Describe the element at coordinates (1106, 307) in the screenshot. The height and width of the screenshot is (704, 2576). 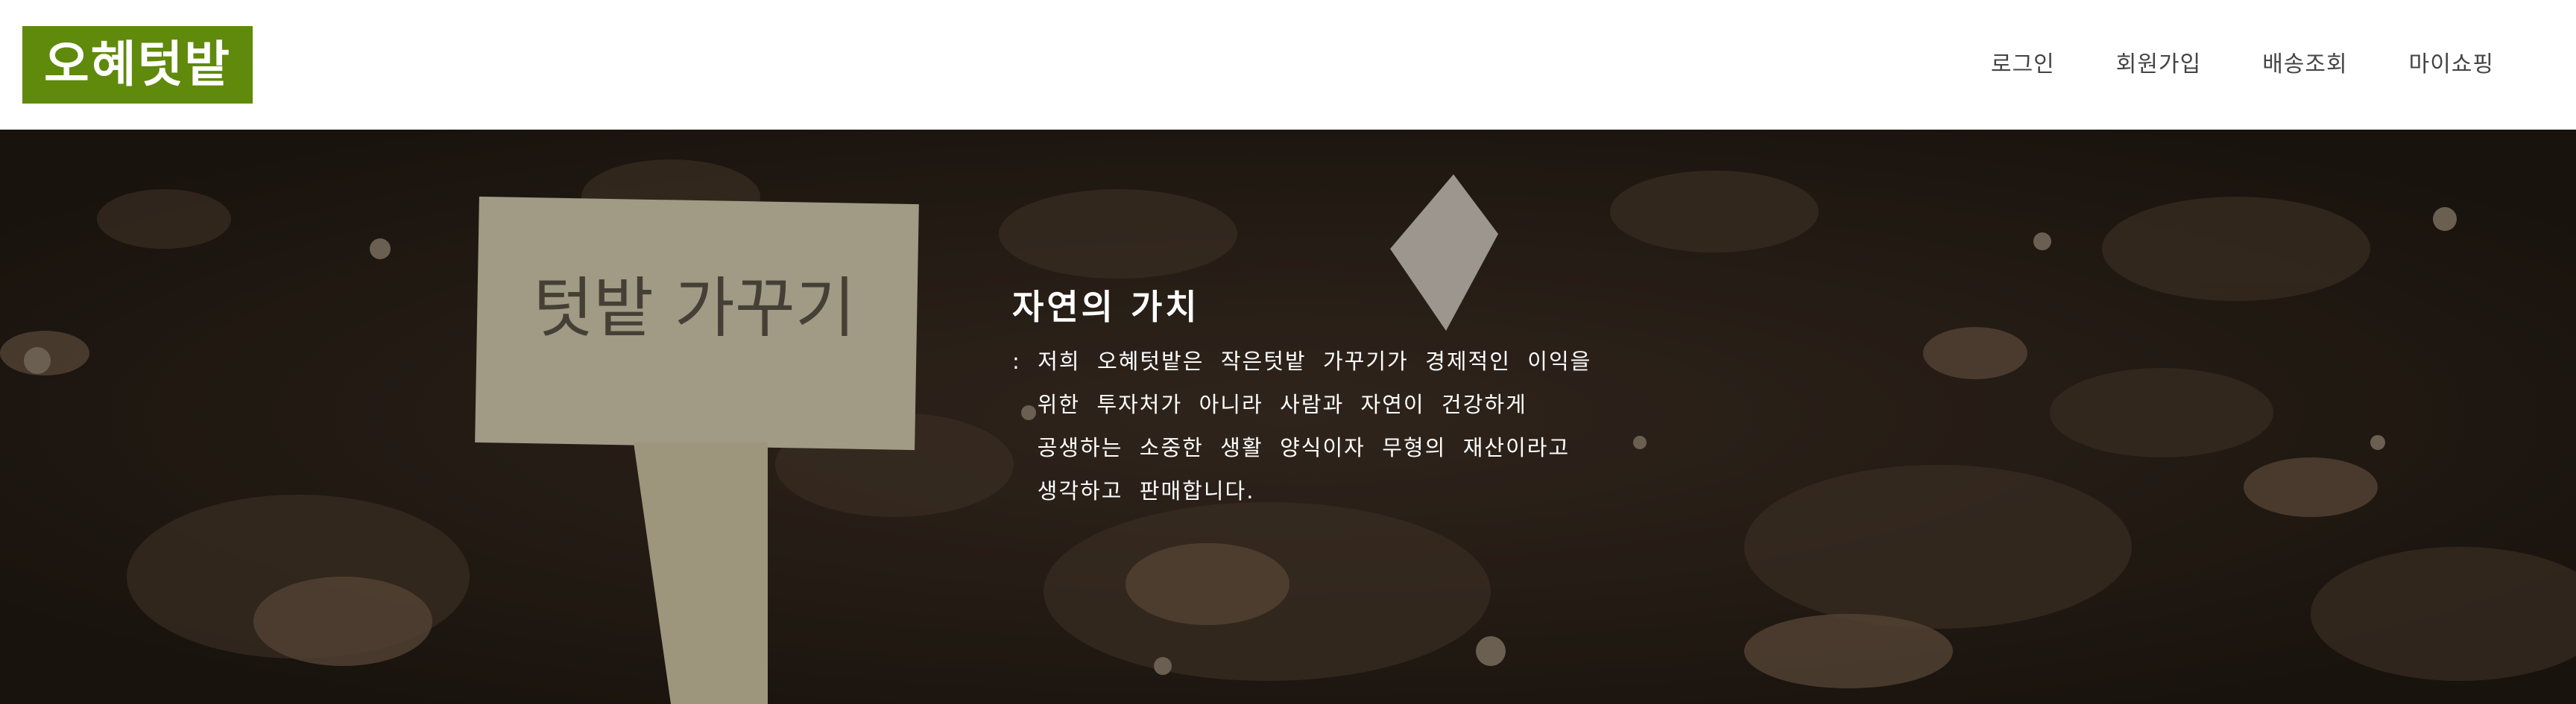
I see `hero-title: 자연의 가치` at that location.